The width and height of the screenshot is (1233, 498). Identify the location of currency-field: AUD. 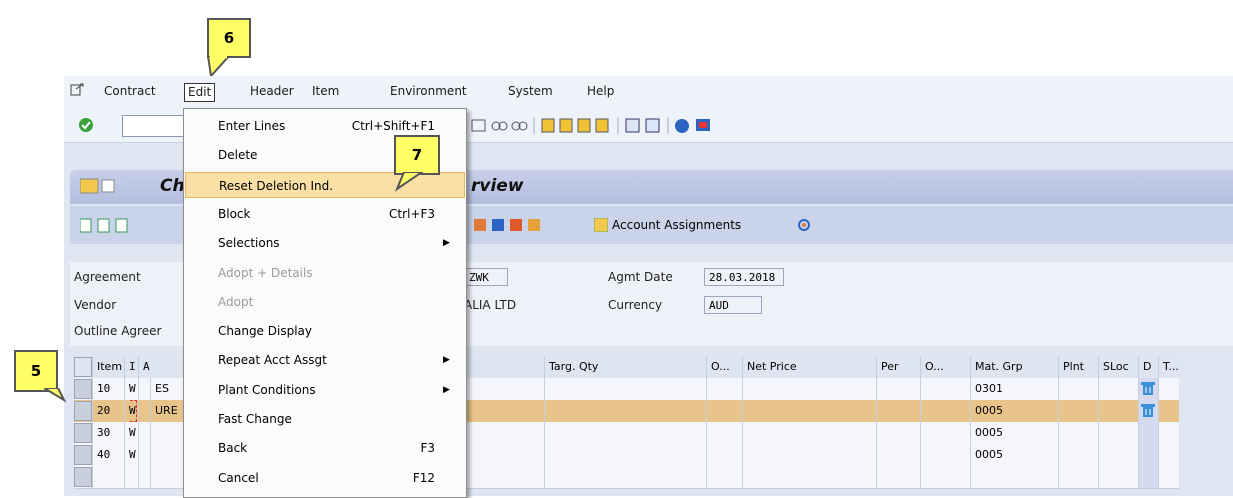
(733, 305).